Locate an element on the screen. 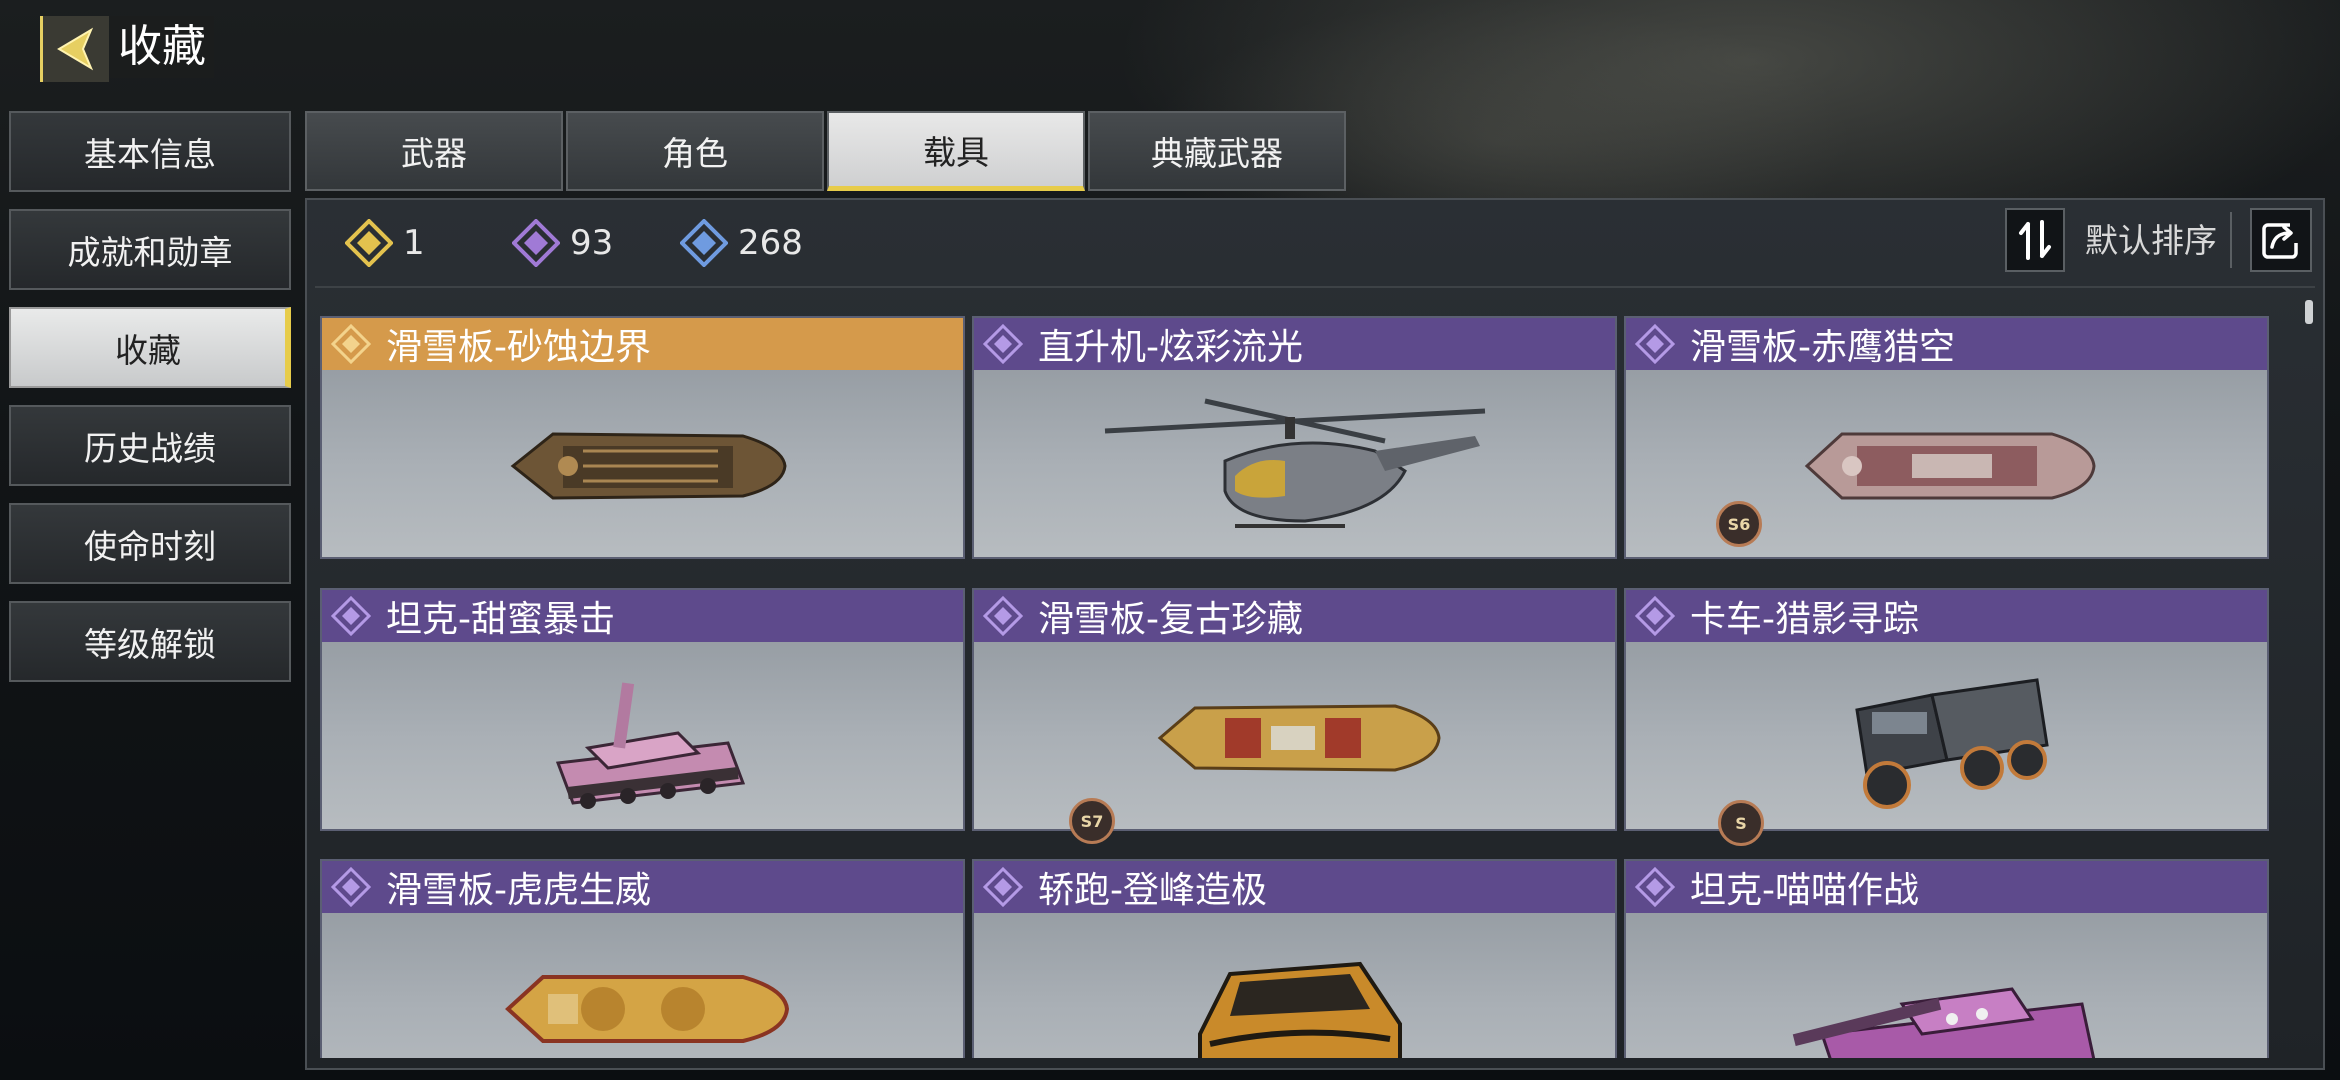 This screenshot has height=1080, width=2340. vehicle-card: 卡车-猎影寻踪 S is located at coordinates (1946, 717).